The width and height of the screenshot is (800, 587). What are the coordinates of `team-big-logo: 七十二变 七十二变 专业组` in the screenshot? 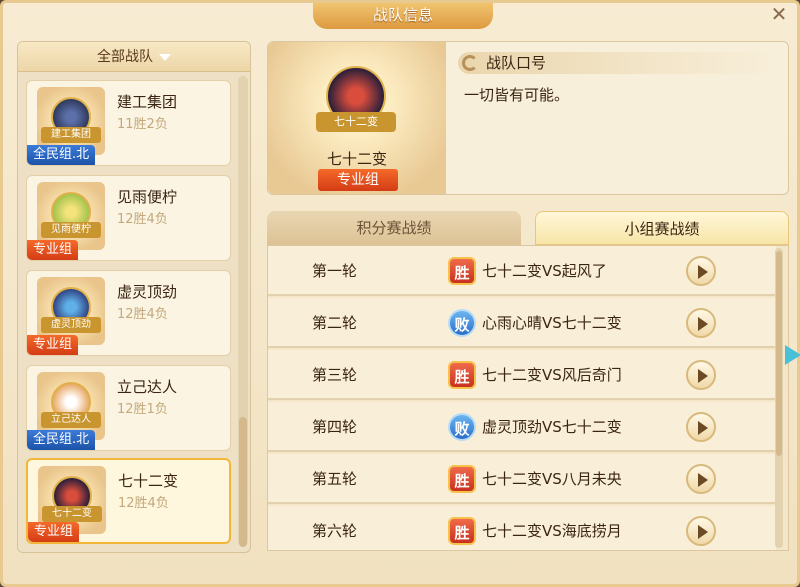 It's located at (357, 118).